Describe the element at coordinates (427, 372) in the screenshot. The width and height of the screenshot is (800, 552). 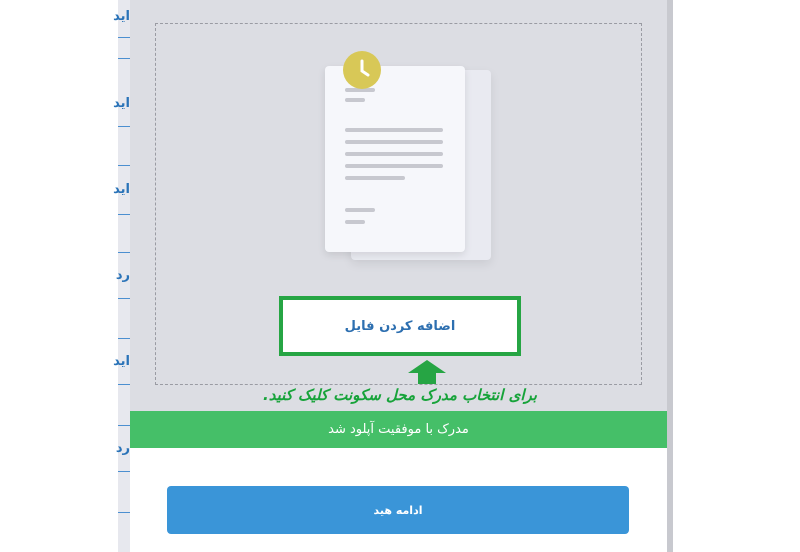
I see `up-arrow-icon` at that location.